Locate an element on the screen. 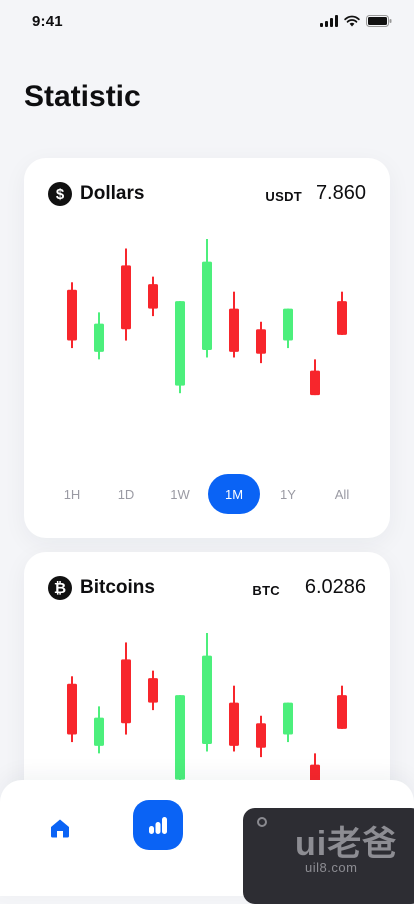 This screenshot has height=904, width=414. period-1y: 1Y is located at coordinates (288, 494).